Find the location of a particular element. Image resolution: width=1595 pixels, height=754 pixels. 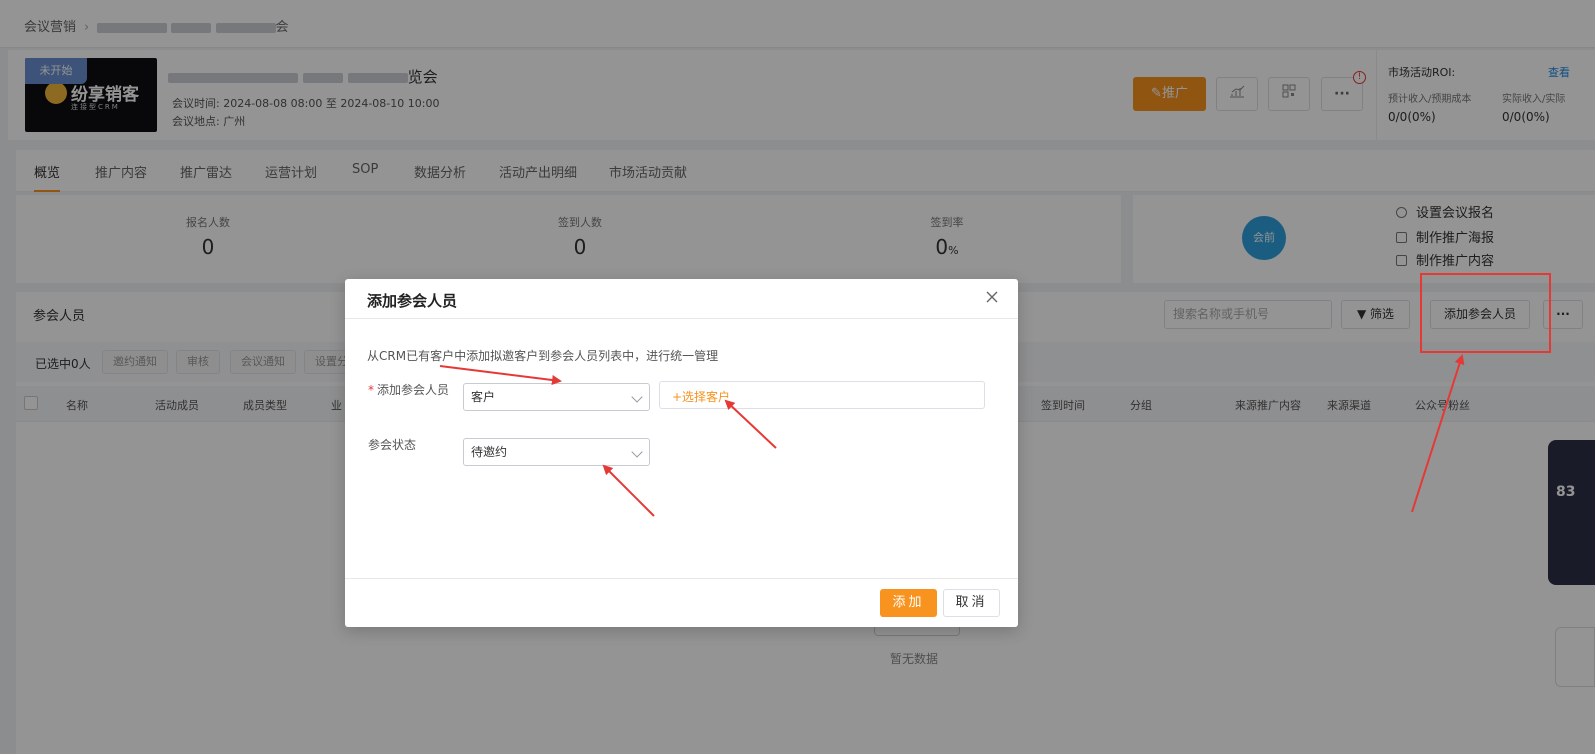

dialog-header-divider is located at coordinates (681, 318).